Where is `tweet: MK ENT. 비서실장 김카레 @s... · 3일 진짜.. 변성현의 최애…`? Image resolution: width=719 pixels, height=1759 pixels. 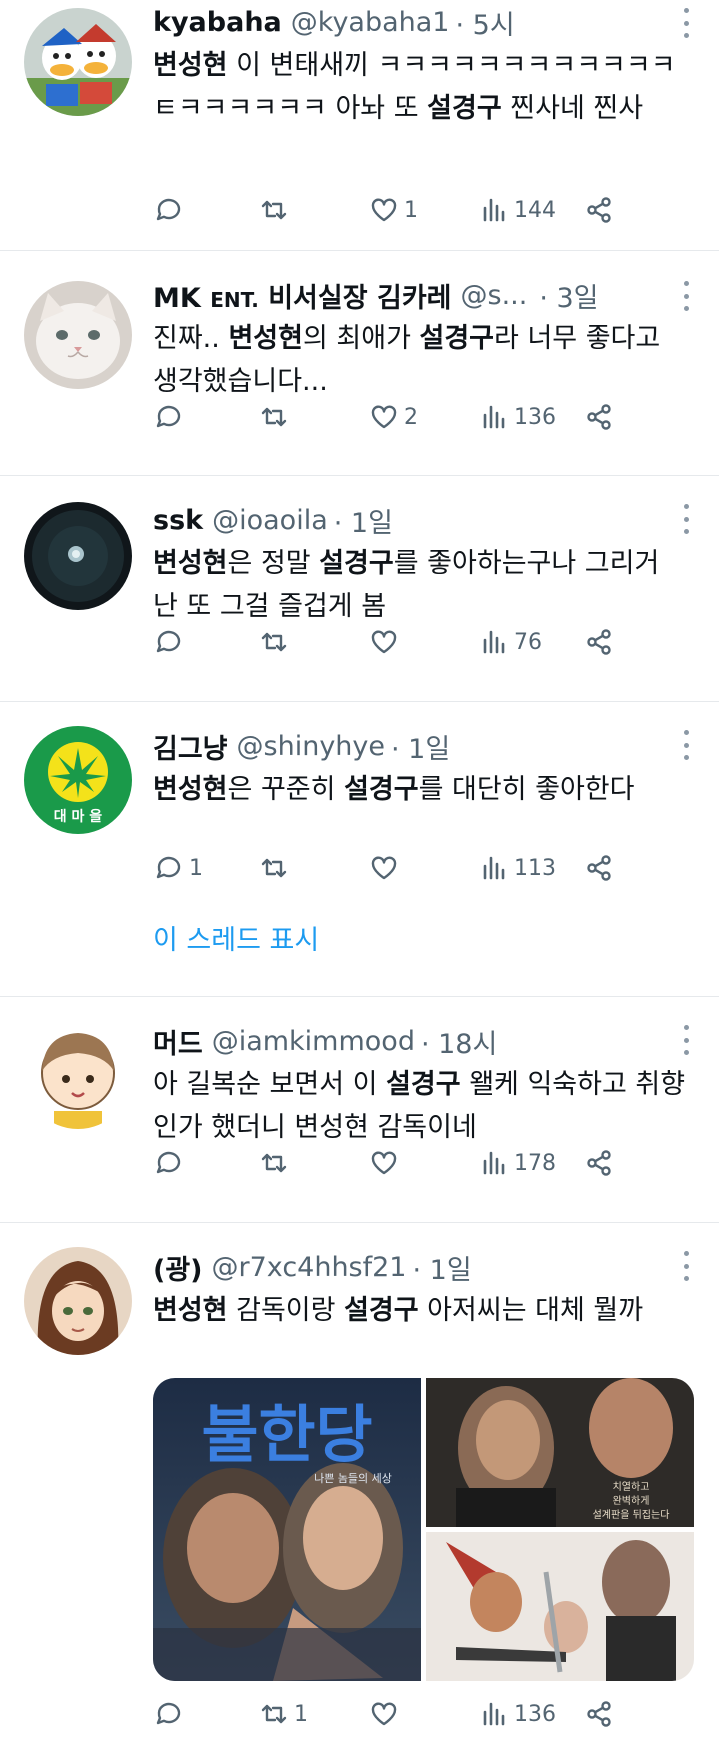
tweet: MK ENT. 비서실장 김카레 @s... · 3일 진짜.. 변성현의 최애… is located at coordinates (359, 363).